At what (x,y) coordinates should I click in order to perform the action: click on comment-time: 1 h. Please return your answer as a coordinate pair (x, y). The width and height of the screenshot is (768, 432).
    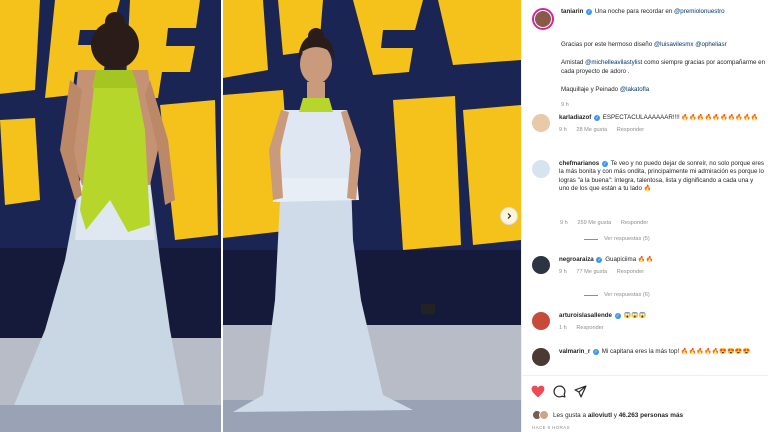
    Looking at the image, I should click on (563, 328).